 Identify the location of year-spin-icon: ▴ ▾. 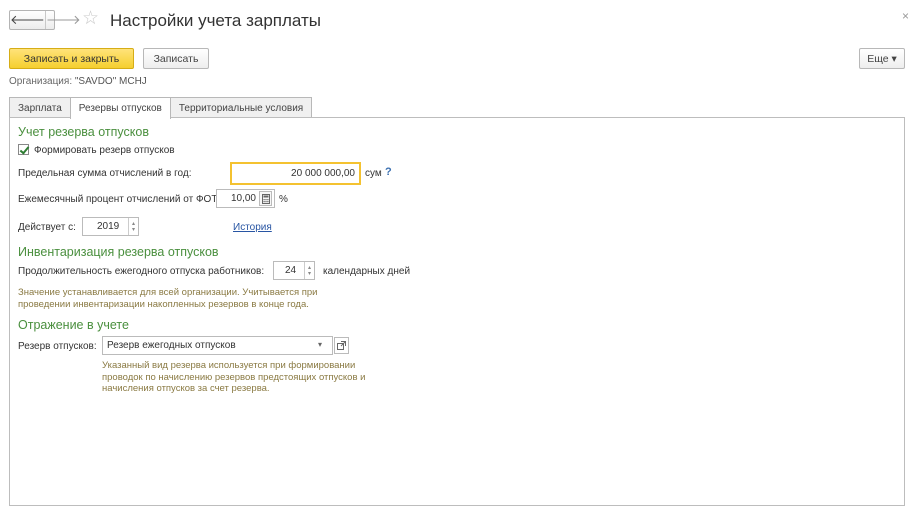
(133, 226).